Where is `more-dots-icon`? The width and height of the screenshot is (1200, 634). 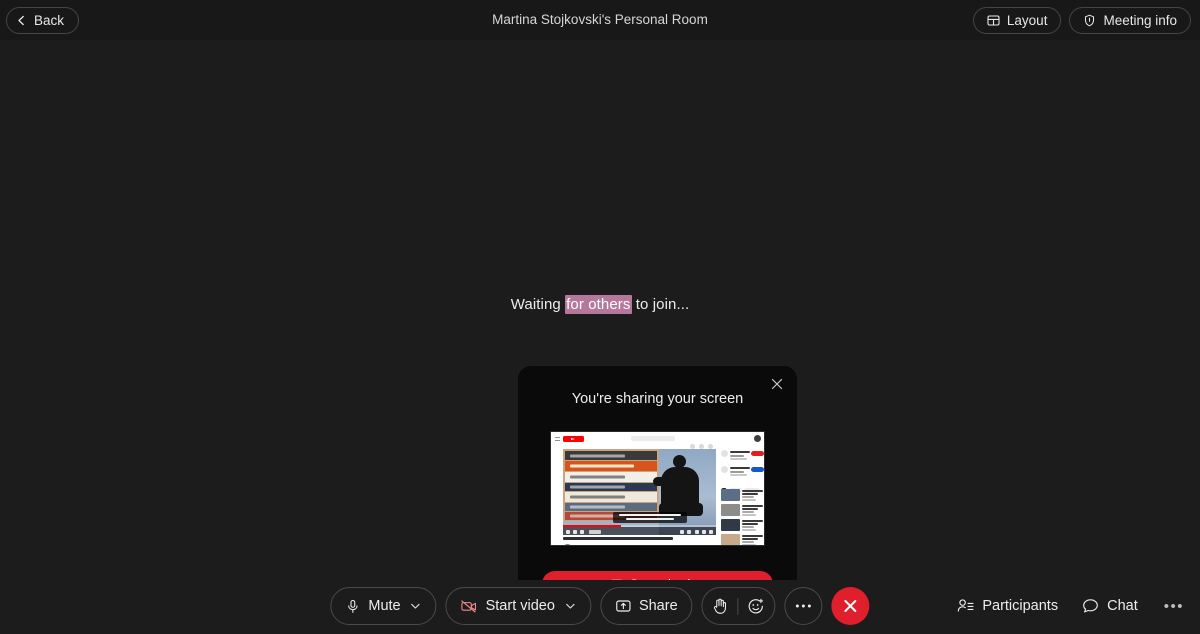
more-dots-icon is located at coordinates (804, 606).